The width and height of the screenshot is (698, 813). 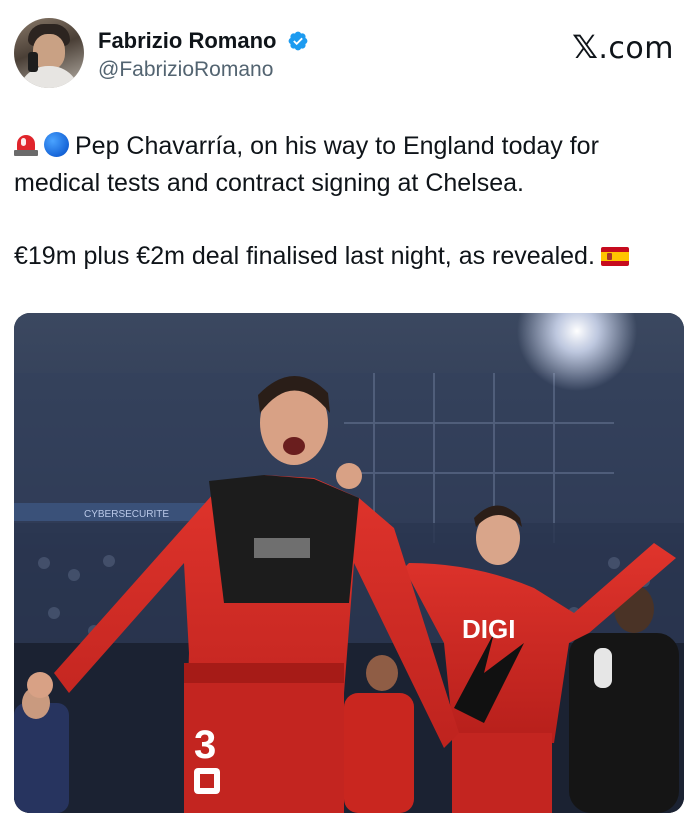 I want to click on brand-label: .com, so click(x=636, y=48).